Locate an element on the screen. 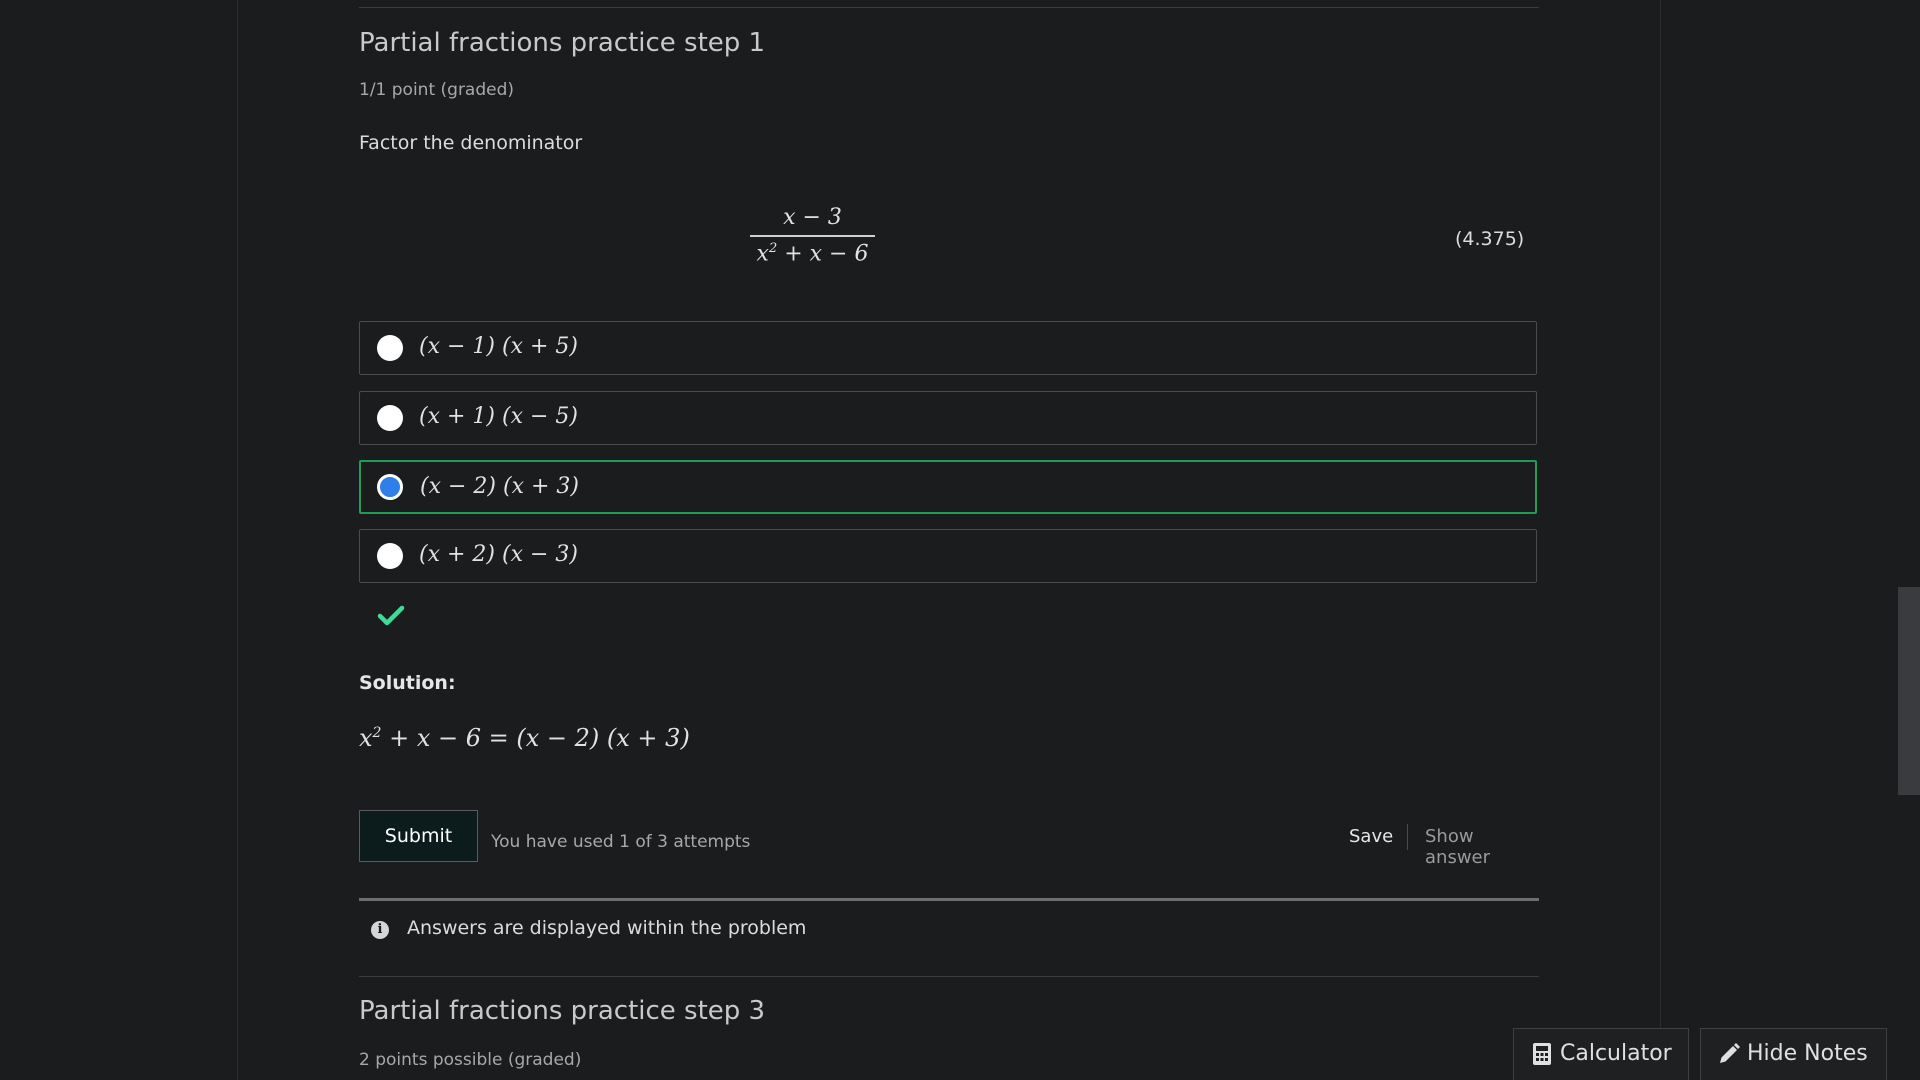 This screenshot has height=1080, width=1920. left-rail is located at coordinates (119, 540).